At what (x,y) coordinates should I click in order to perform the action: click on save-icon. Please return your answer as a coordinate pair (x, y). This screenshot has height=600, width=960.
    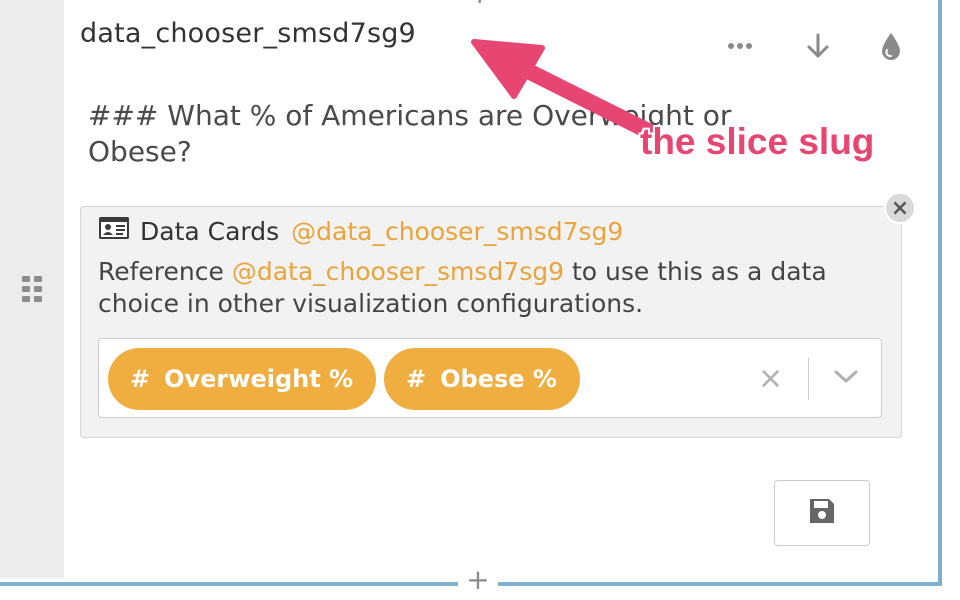
    Looking at the image, I should click on (822, 513).